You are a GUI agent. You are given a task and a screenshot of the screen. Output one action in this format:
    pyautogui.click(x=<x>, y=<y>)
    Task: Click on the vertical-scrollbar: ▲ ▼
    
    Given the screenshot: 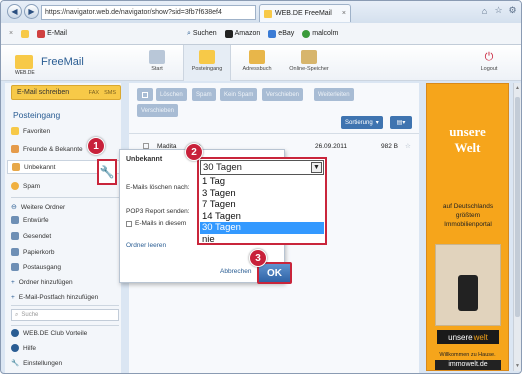 What is the action you would take?
    pyautogui.click(x=517, y=227)
    